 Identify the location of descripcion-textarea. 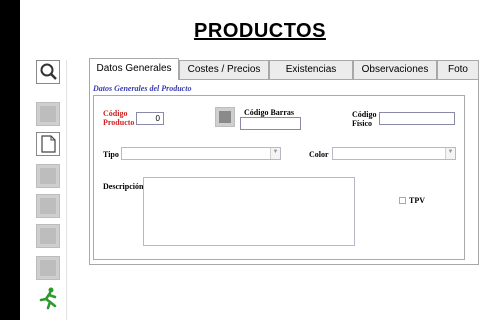
(249, 211).